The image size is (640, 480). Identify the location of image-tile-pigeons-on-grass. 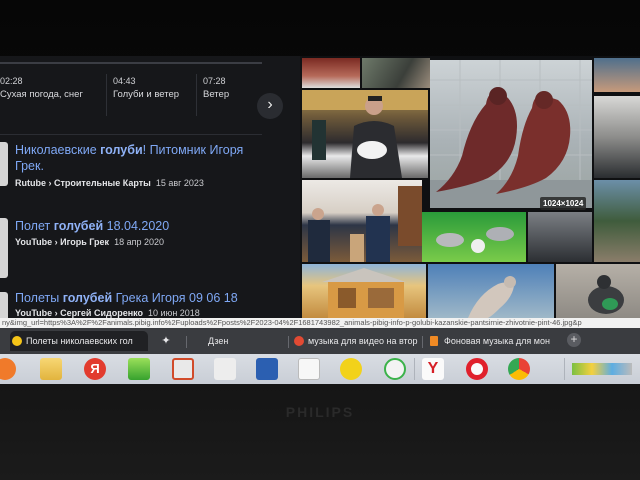
(474, 237).